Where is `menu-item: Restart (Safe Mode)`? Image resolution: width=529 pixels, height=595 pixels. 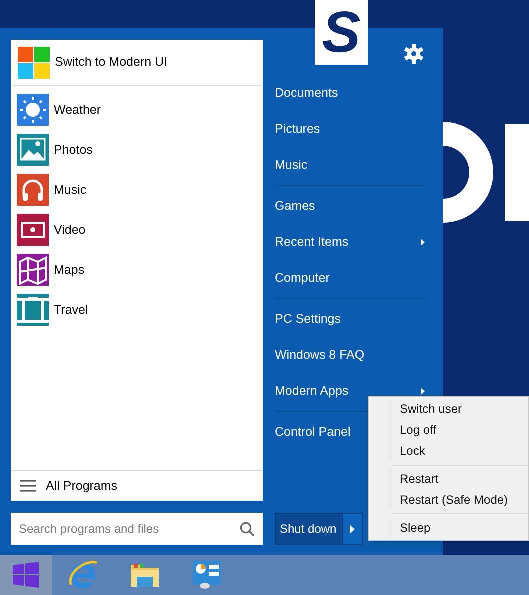 menu-item: Restart (Safe Mode) is located at coordinates (459, 499).